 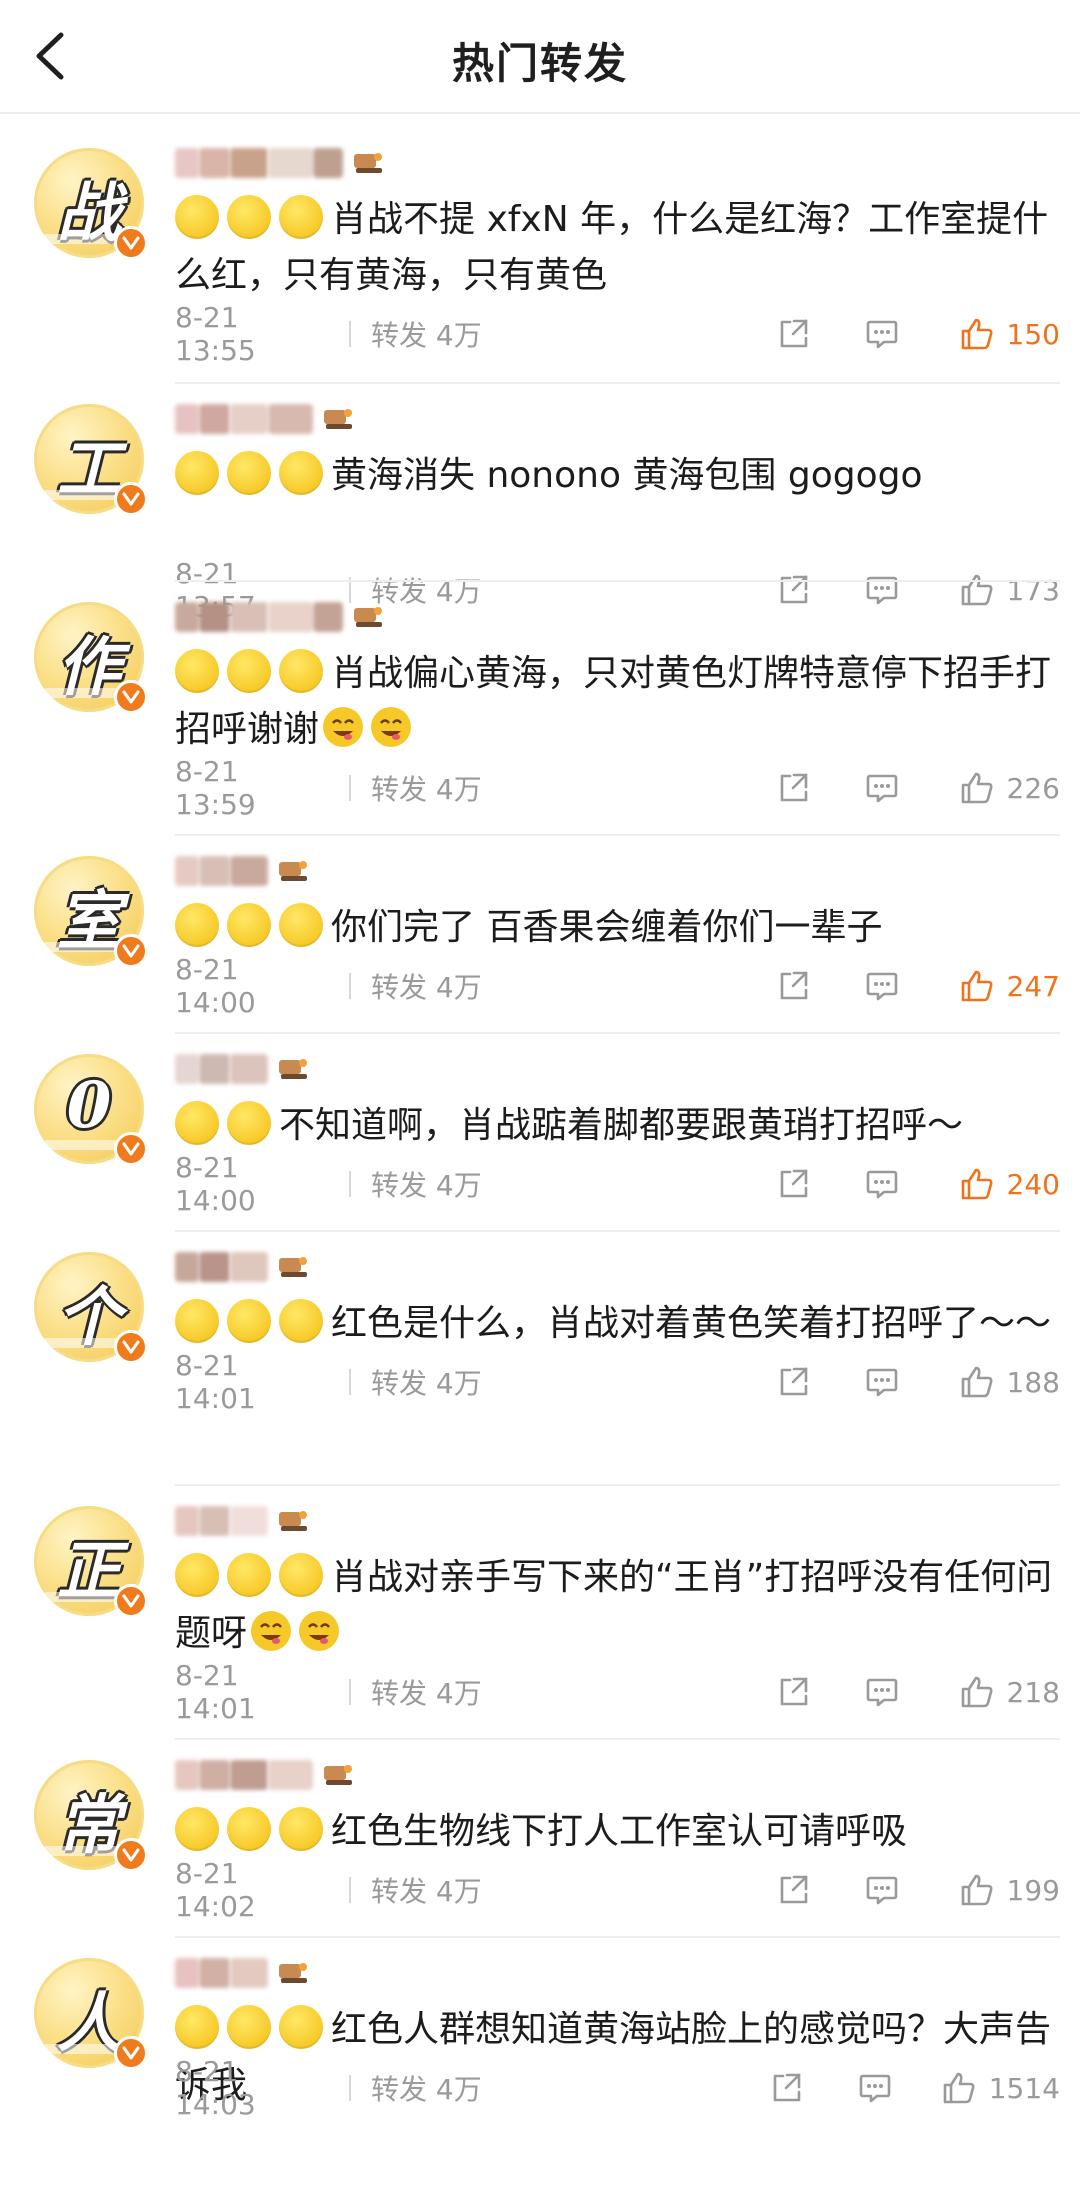 I want to click on repost-item: 常 红色生物线下打人工作室认可请呼吸 8-21 14:02 转发 4万 199, so click(x=540, y=1839).